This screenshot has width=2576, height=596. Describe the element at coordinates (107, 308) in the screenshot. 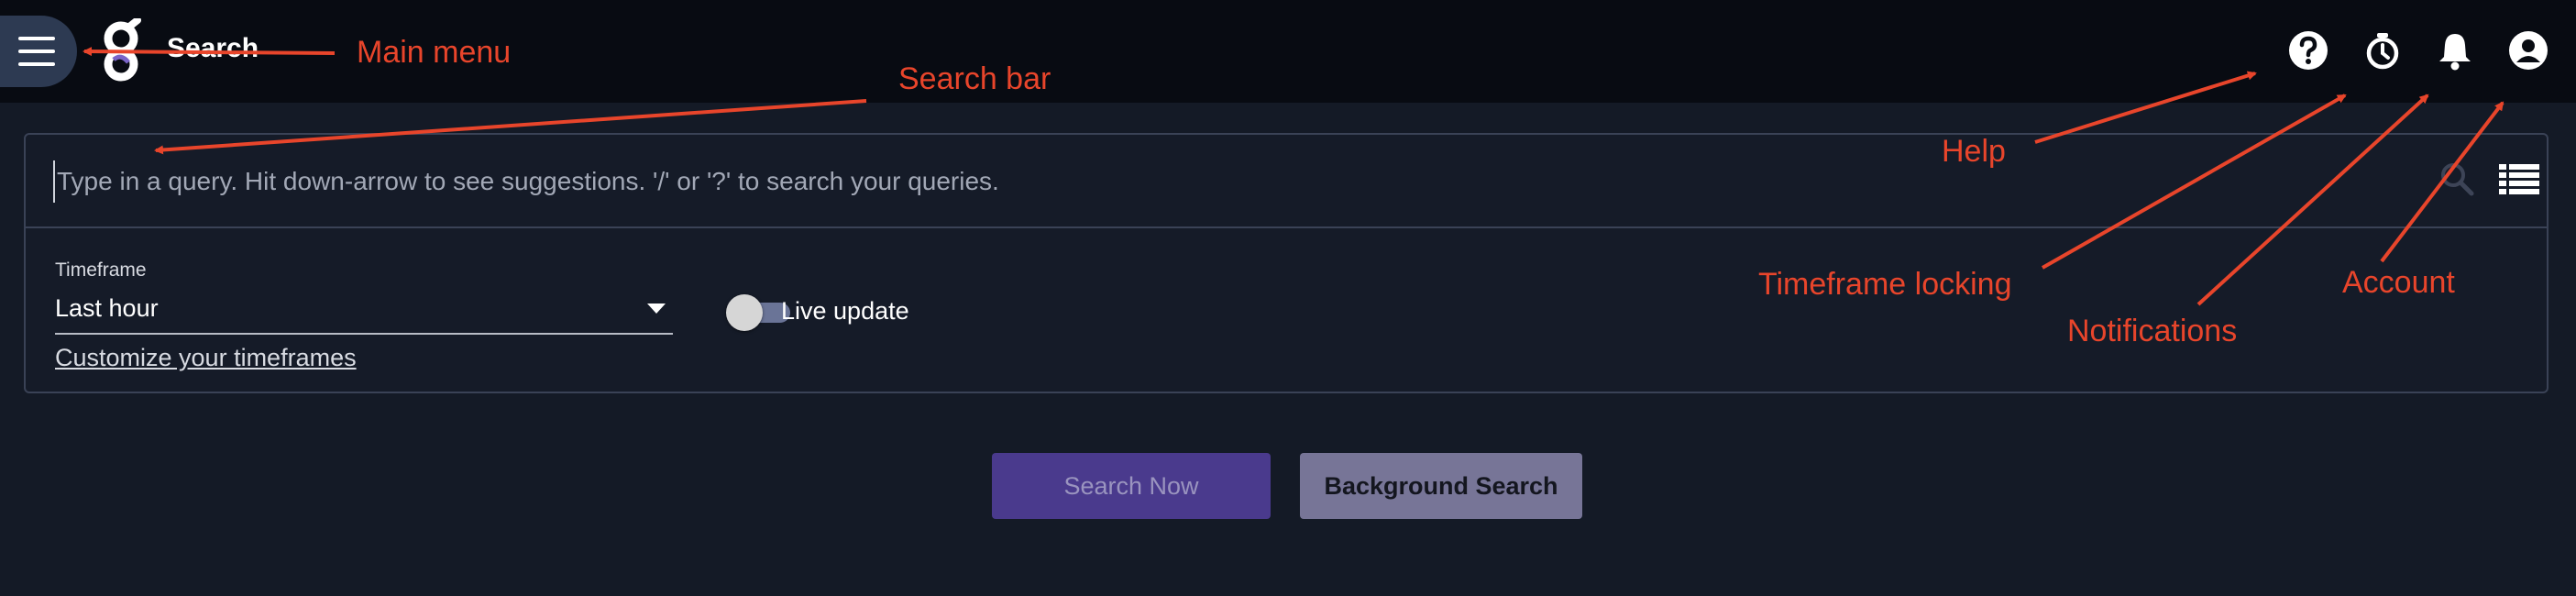

I see `timeframe-value: Last hour` at that location.